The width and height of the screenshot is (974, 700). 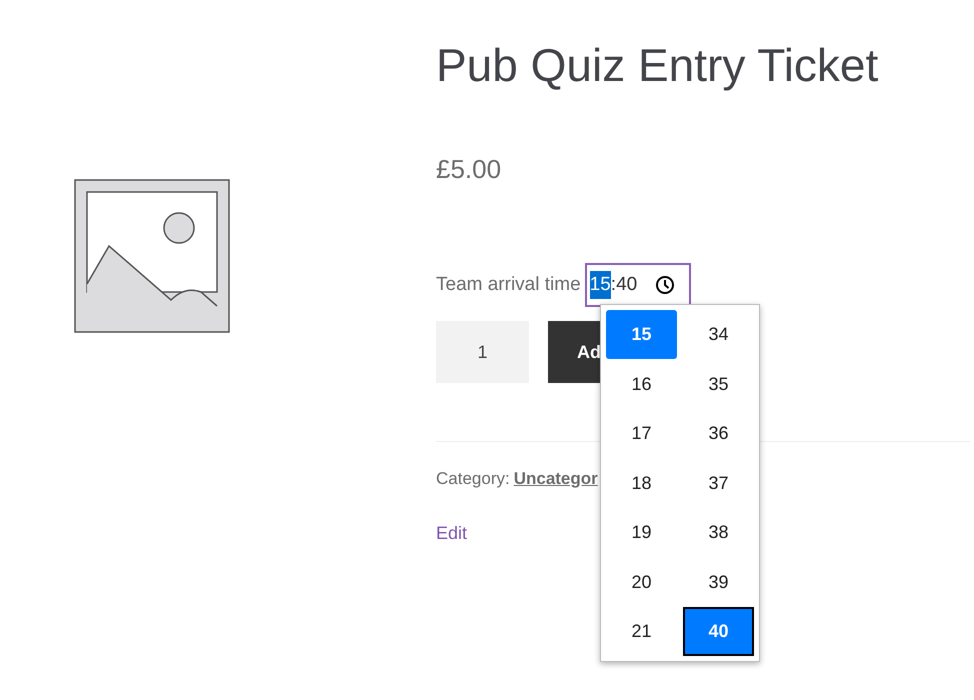 I want to click on time-option: 40, so click(x=718, y=631).